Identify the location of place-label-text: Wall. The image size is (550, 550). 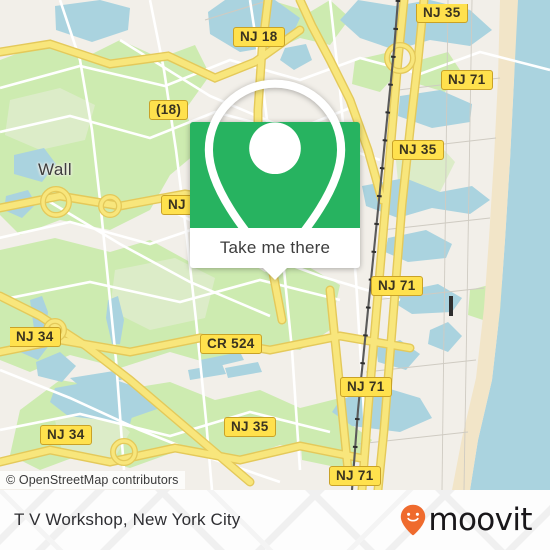
(55, 169).